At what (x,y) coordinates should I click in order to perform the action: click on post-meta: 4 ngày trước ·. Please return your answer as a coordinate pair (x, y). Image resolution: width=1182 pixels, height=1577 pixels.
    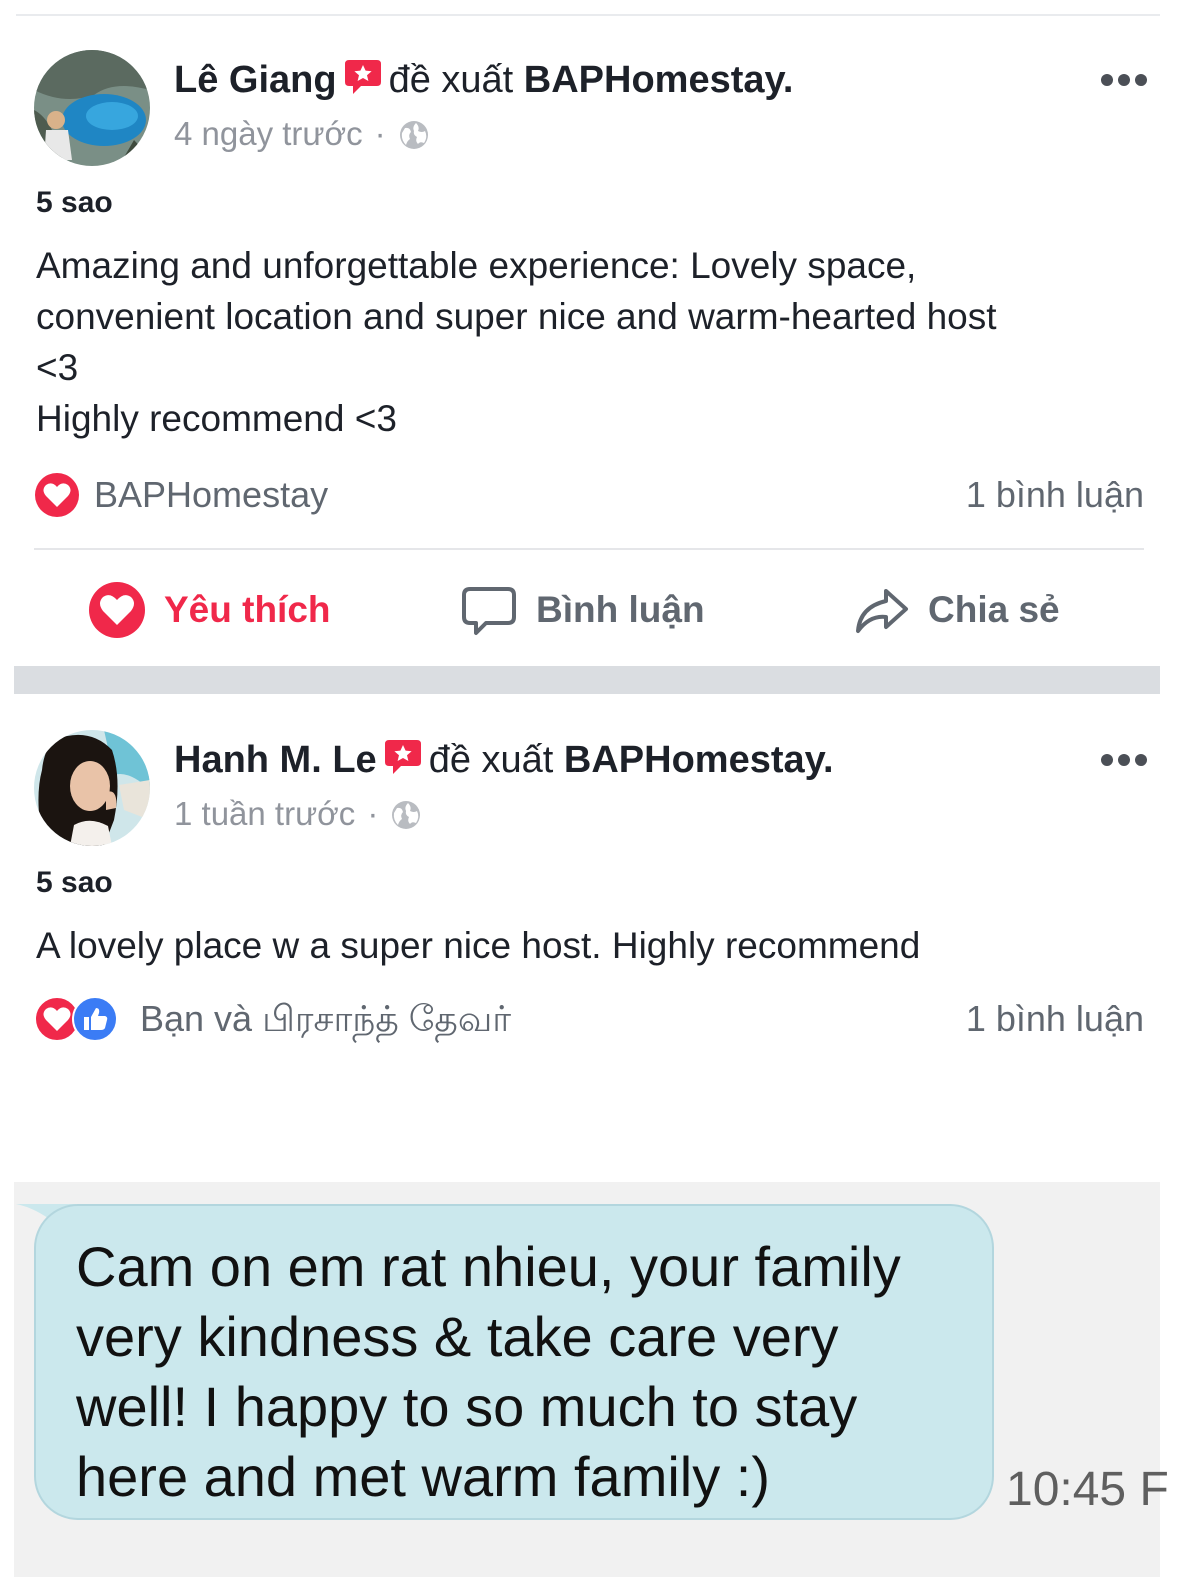
    Looking at the image, I should click on (302, 134).